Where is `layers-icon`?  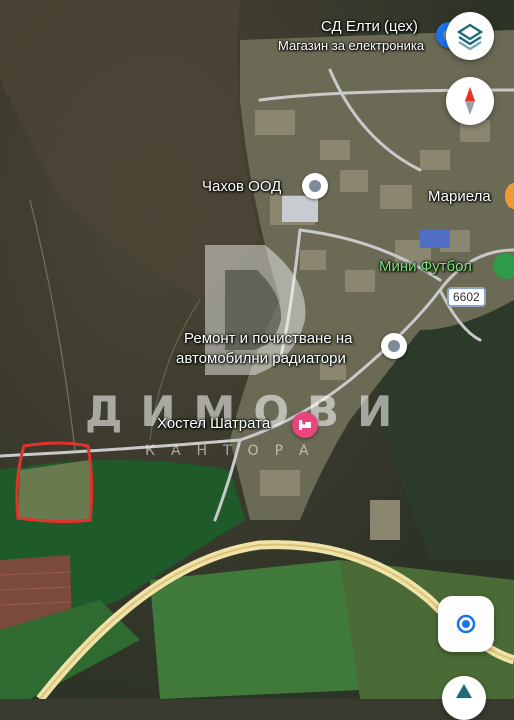
layers-icon is located at coordinates (470, 37).